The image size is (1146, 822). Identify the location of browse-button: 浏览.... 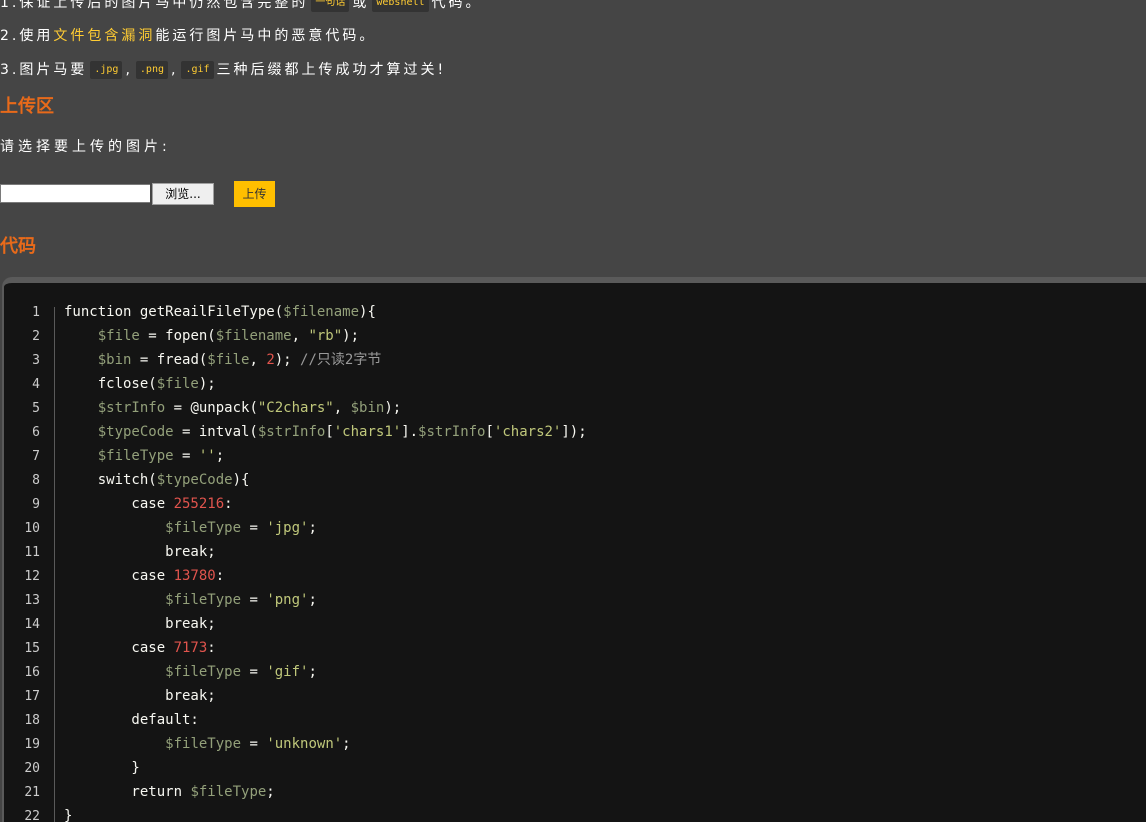
(183, 194).